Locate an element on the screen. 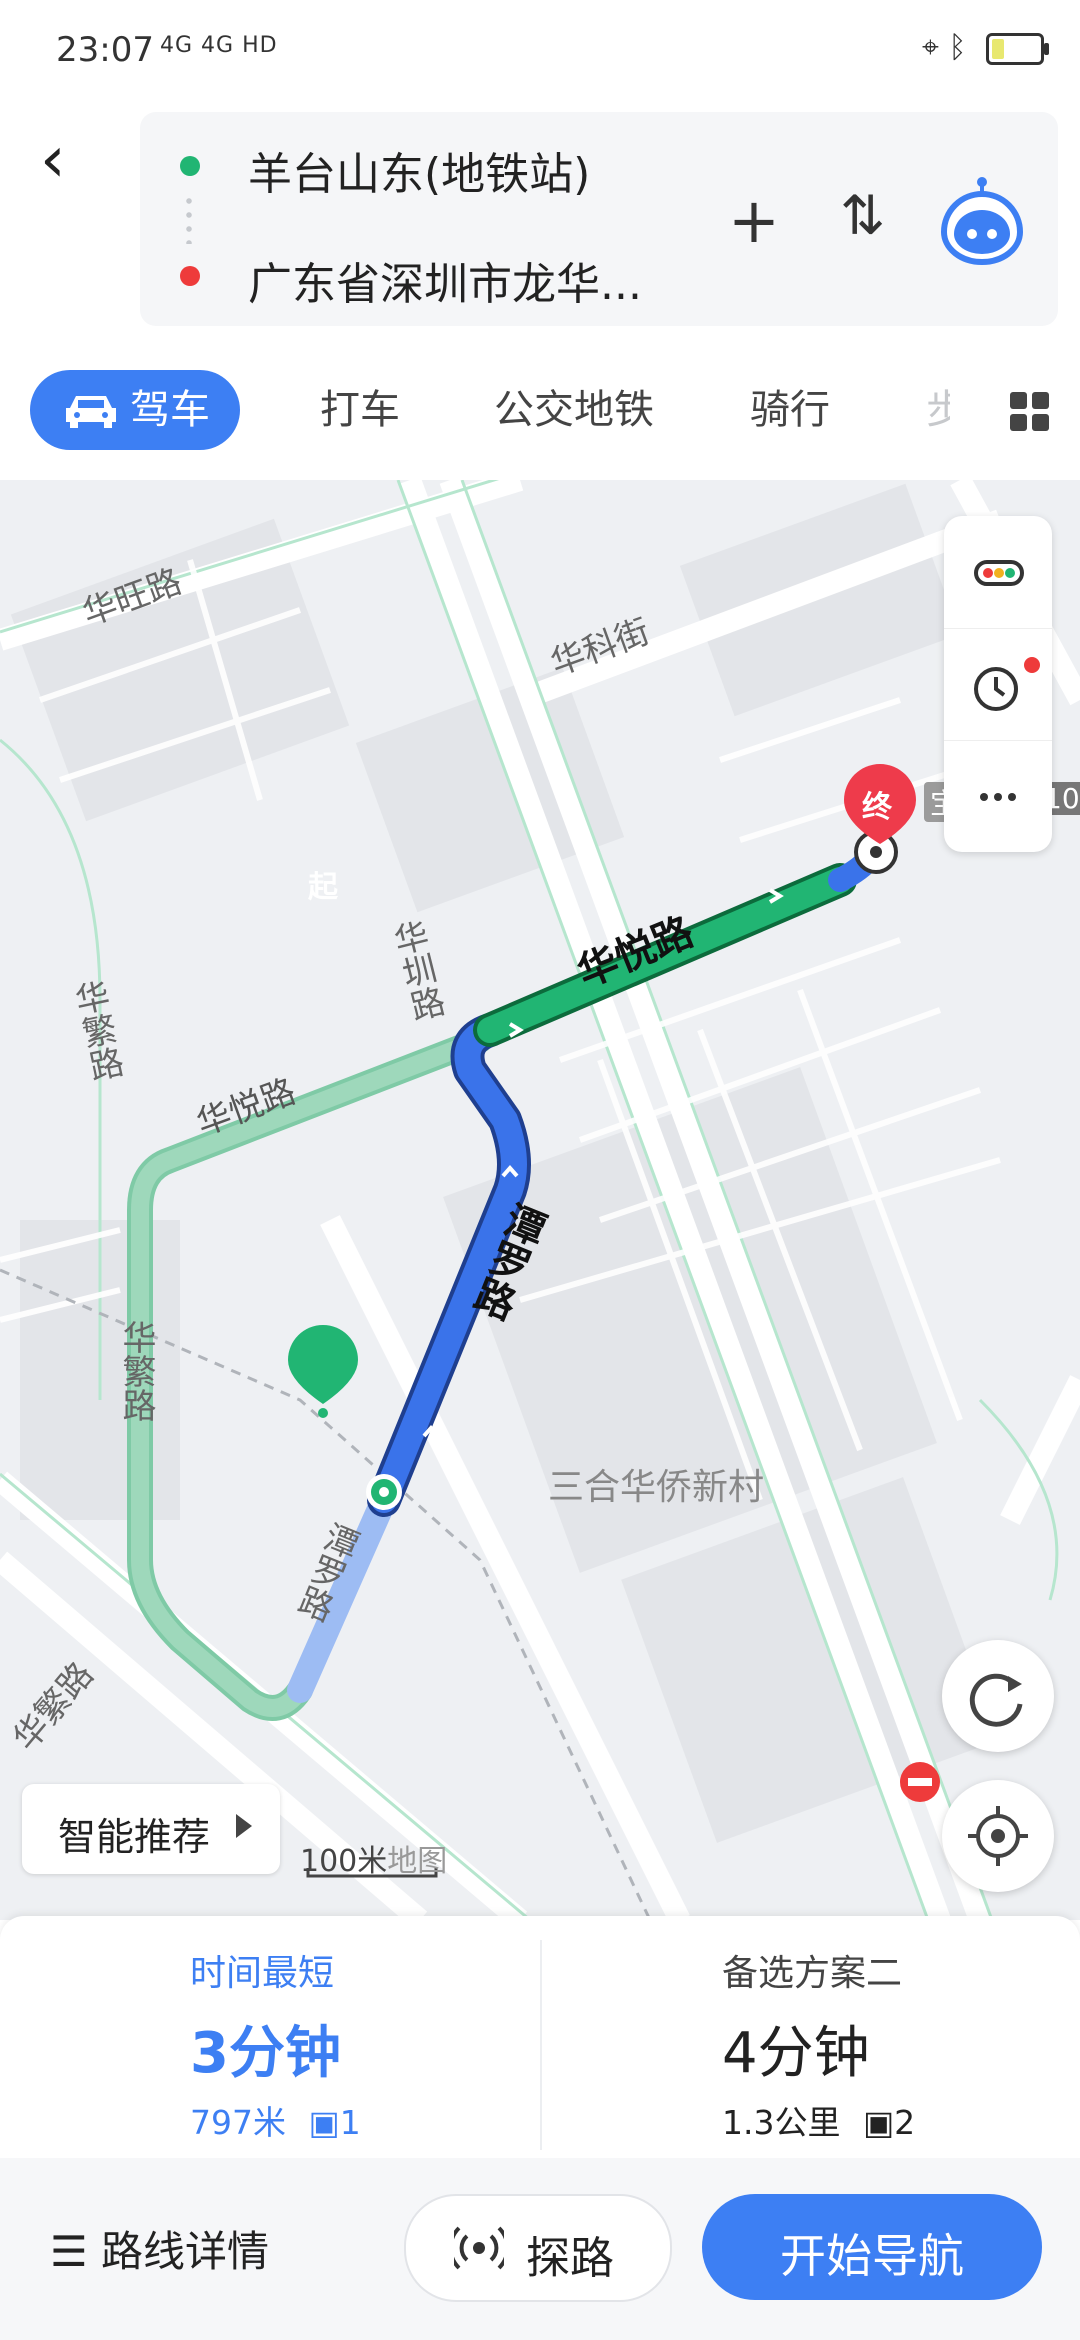 This screenshot has width=1080, height=2340. tab-walking: 步 is located at coordinates (938, 410).